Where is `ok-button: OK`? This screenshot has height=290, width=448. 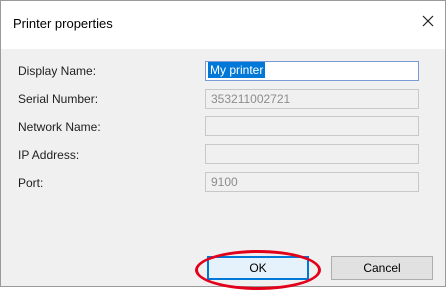
ok-button: OK is located at coordinates (258, 268).